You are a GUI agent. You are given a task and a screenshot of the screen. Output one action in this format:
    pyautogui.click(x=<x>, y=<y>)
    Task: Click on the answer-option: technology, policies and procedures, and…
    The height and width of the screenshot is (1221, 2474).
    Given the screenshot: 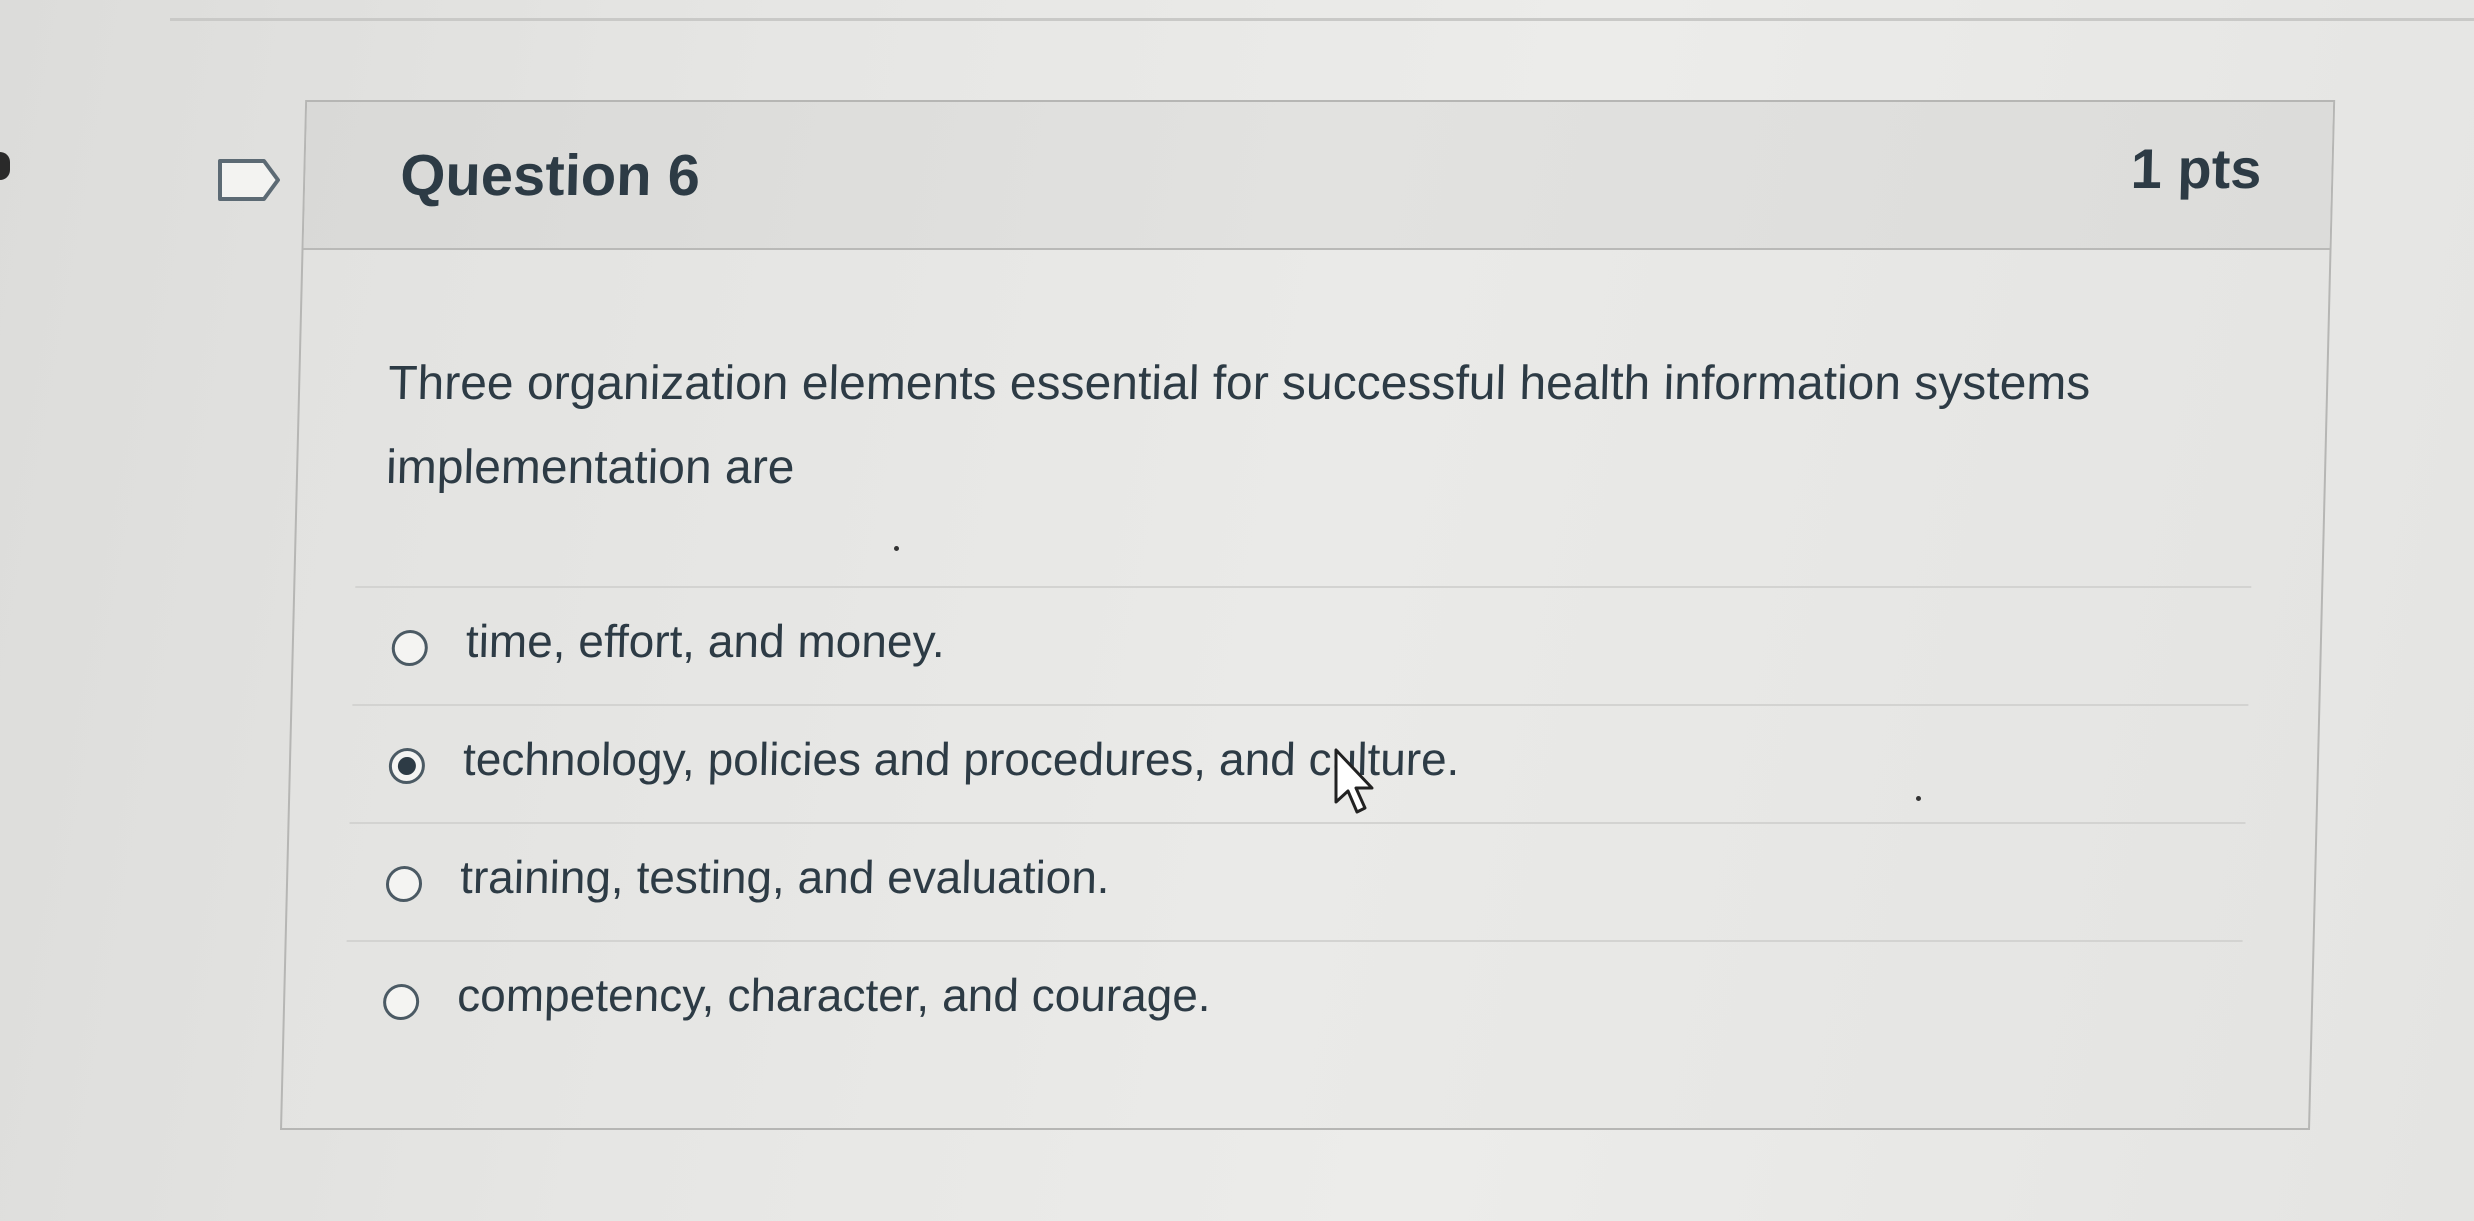 What is the action you would take?
    pyautogui.click(x=1299, y=764)
    